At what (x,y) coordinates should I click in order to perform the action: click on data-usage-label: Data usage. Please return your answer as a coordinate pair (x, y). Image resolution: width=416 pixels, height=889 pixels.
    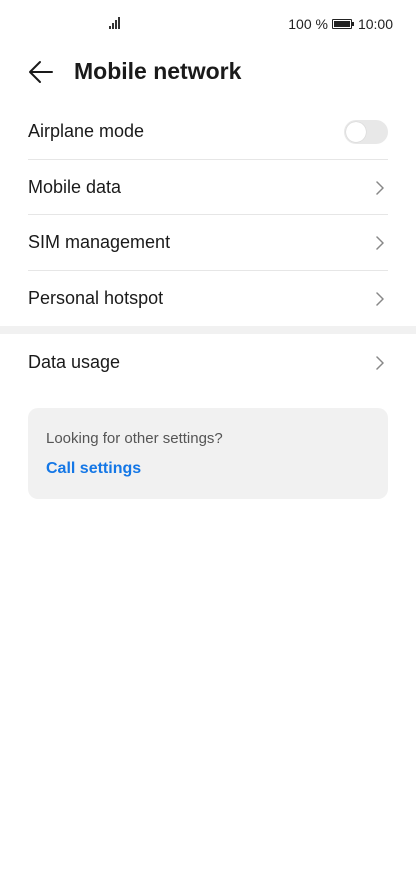
    Looking at the image, I should click on (74, 362).